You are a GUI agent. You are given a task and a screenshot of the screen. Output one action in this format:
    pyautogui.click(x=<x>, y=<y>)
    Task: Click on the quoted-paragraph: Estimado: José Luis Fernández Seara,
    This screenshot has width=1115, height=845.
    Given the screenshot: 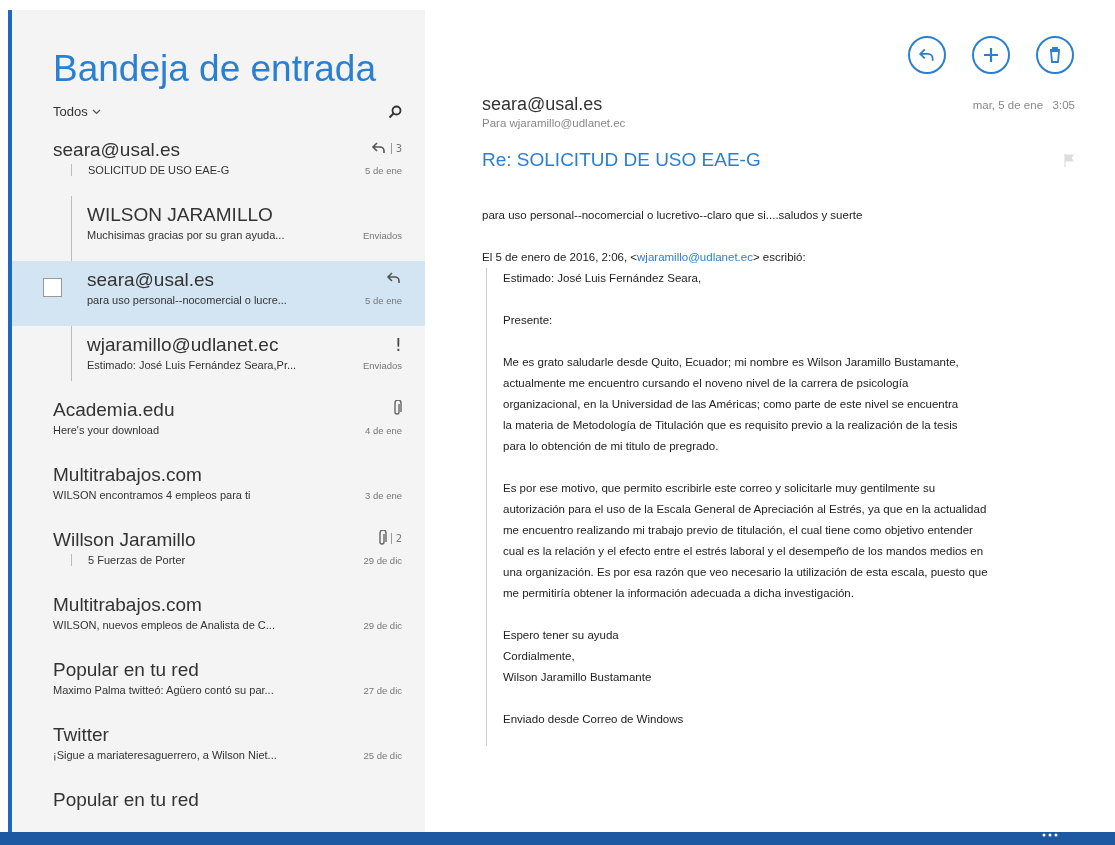 What is the action you would take?
    pyautogui.click(x=603, y=278)
    